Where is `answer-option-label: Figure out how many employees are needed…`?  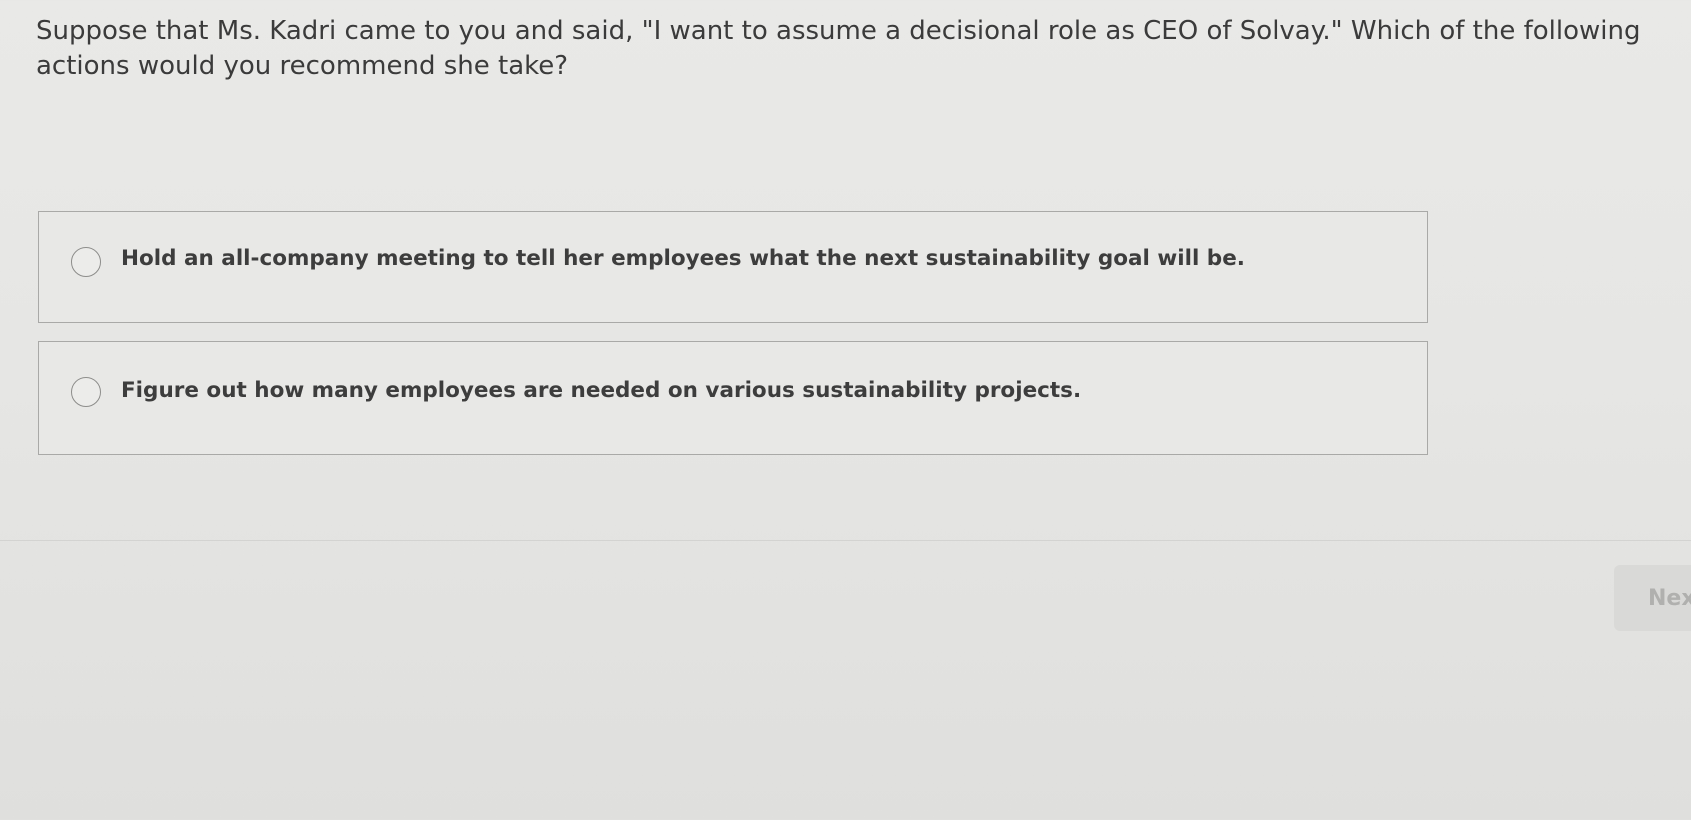
answer-option-label: Figure out how many employees are needed… is located at coordinates (601, 390).